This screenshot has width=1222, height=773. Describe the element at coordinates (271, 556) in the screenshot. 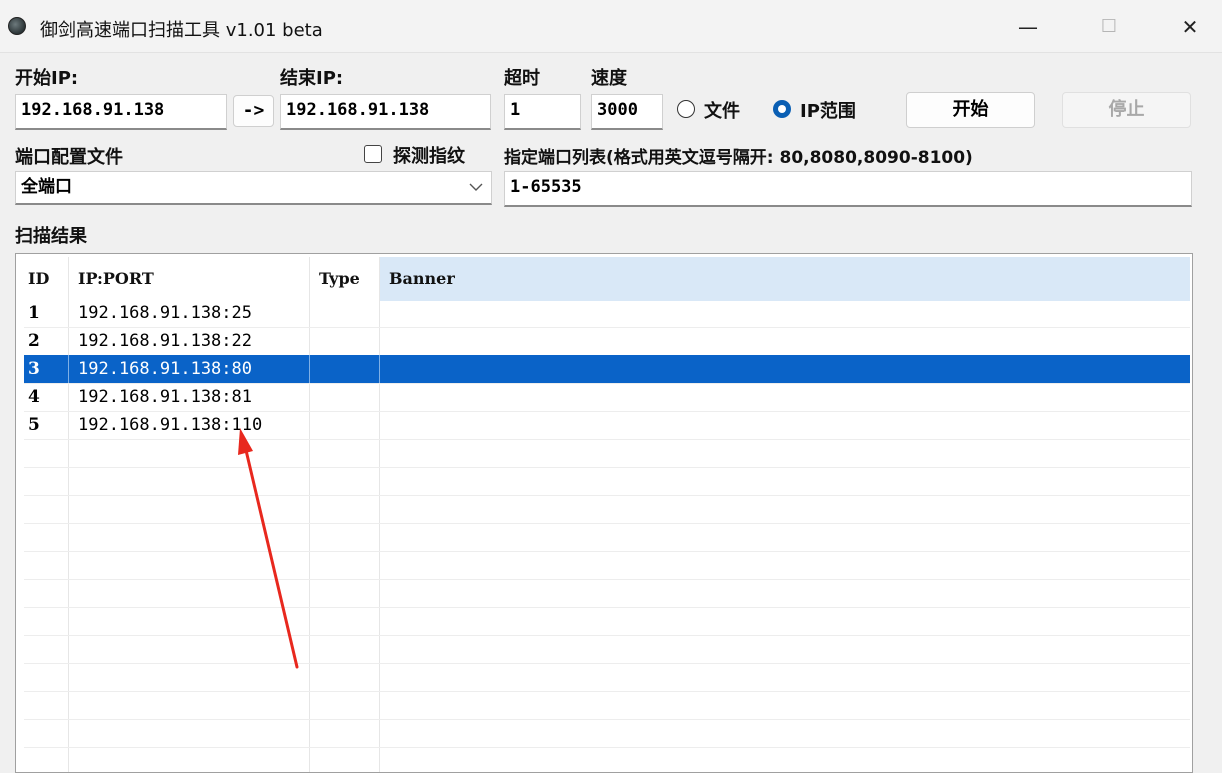

I see `arrow-shaft` at that location.